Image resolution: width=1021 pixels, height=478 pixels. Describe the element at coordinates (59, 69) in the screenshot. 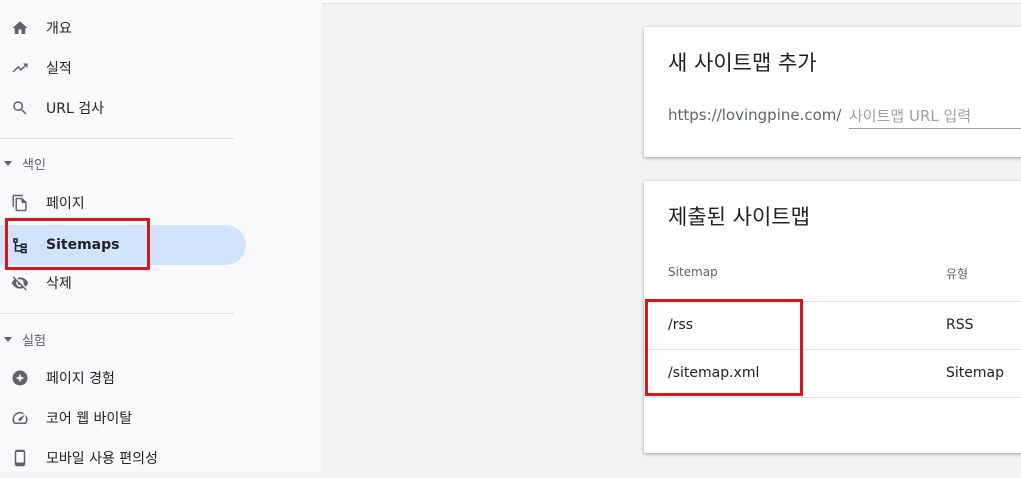

I see `sidebar-item-label: 실적` at that location.